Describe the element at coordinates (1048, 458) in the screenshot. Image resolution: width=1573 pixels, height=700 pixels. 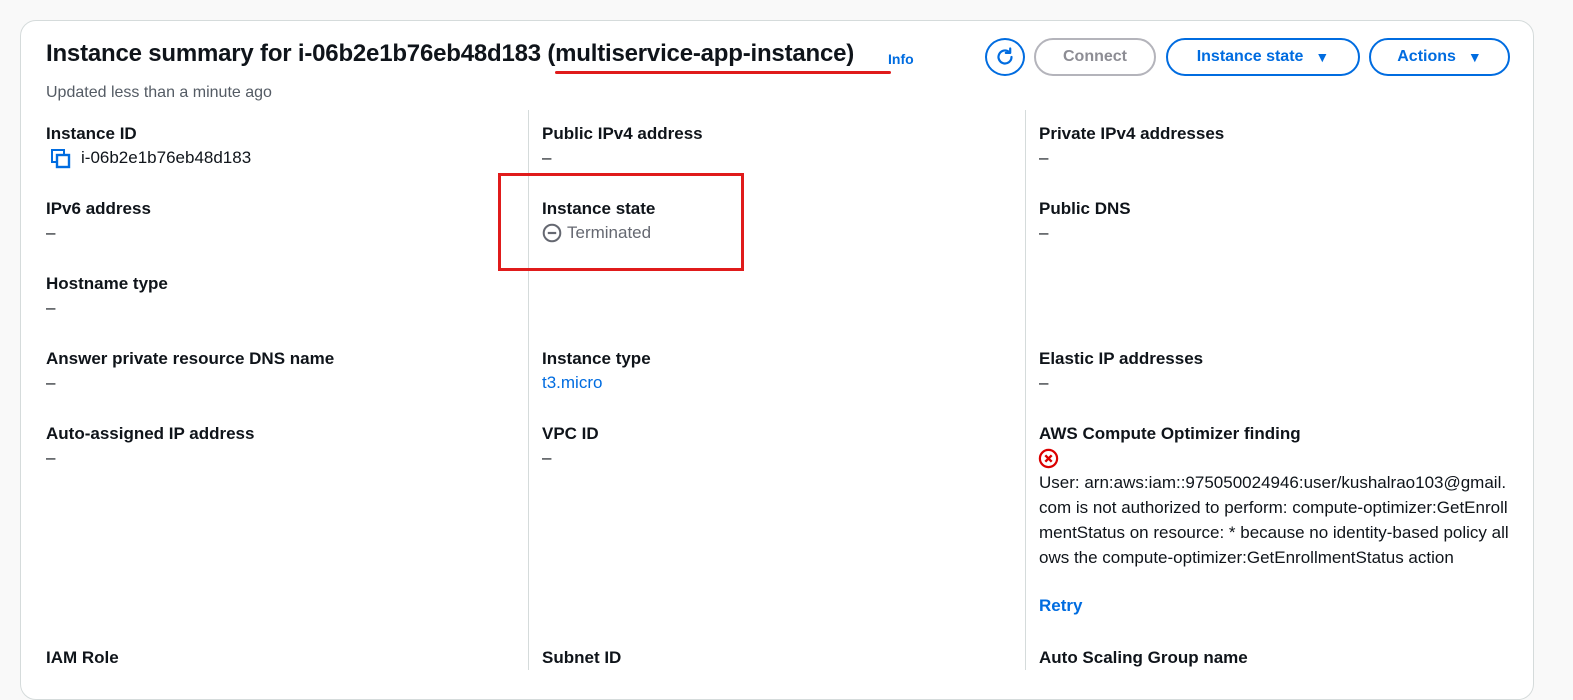
I see `error-icon` at that location.